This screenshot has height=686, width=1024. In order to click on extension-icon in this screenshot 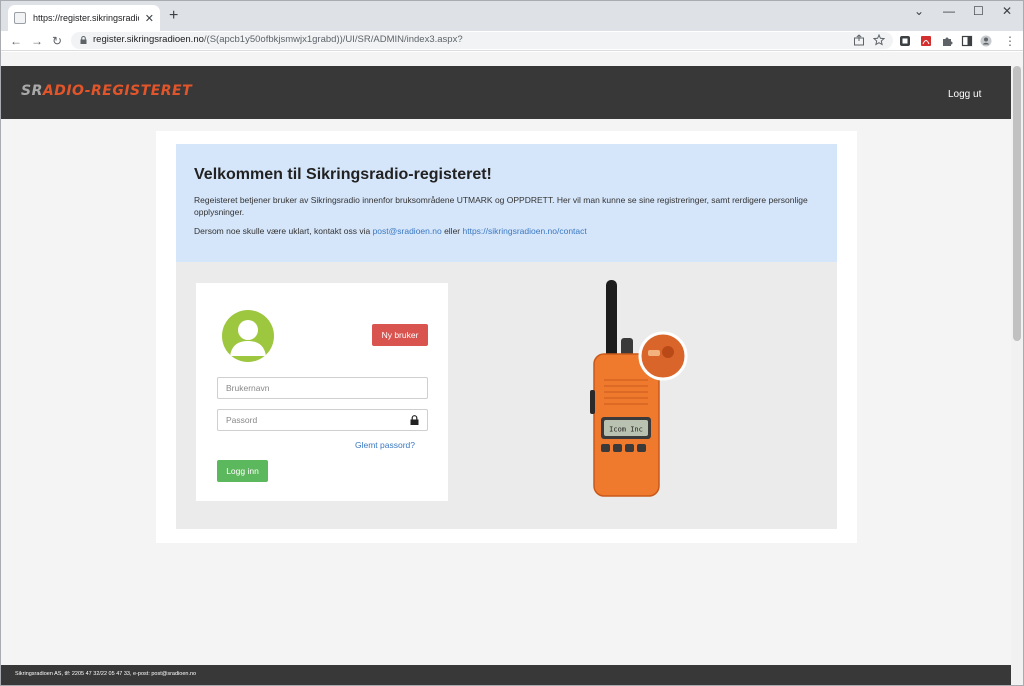, I will do `click(905, 41)`.